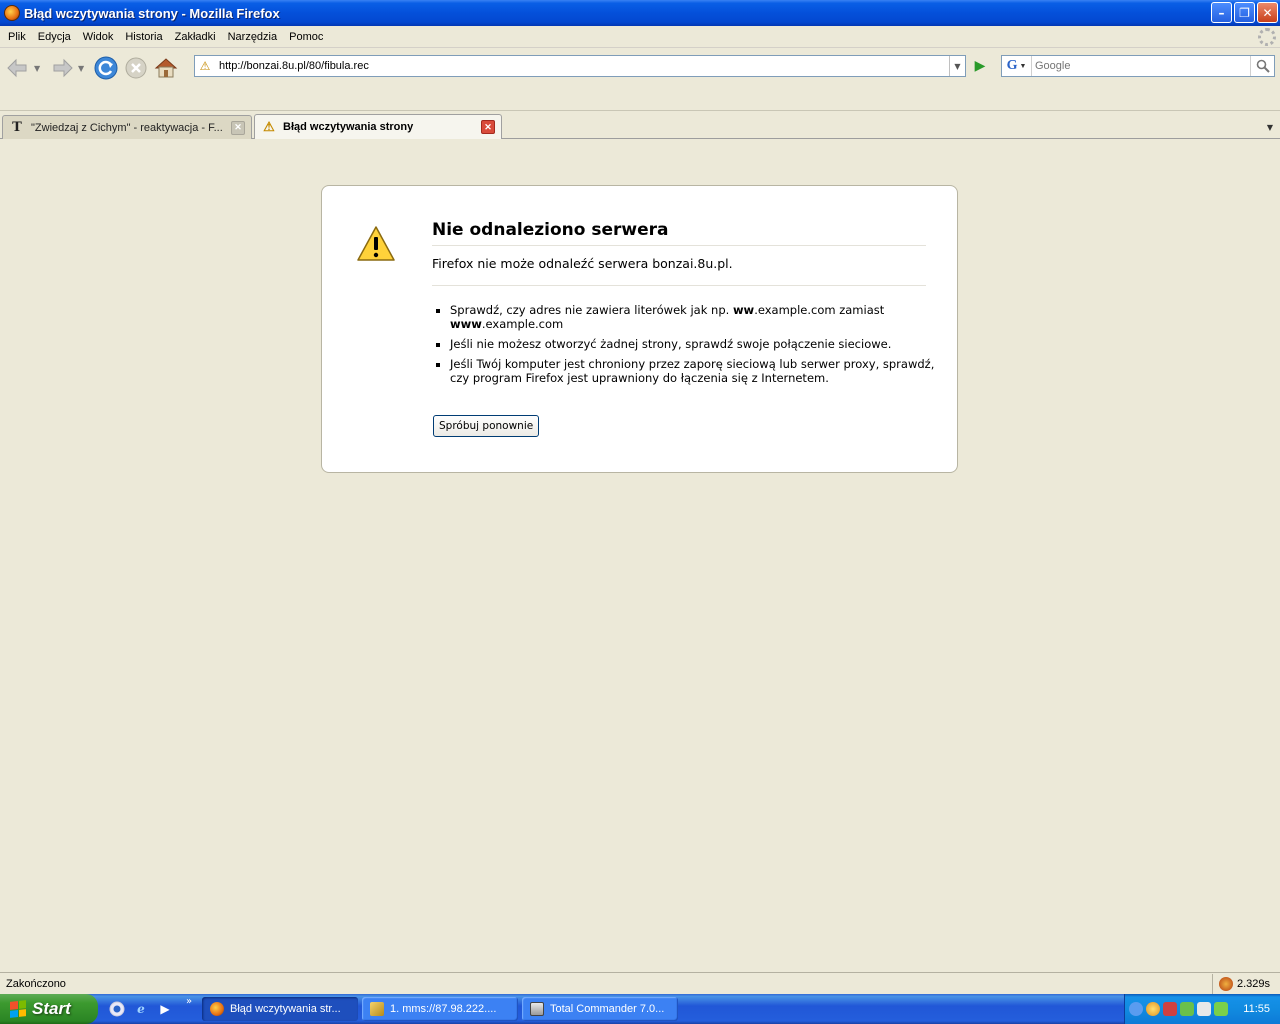  I want to click on firebug-icon, so click(1225, 983).